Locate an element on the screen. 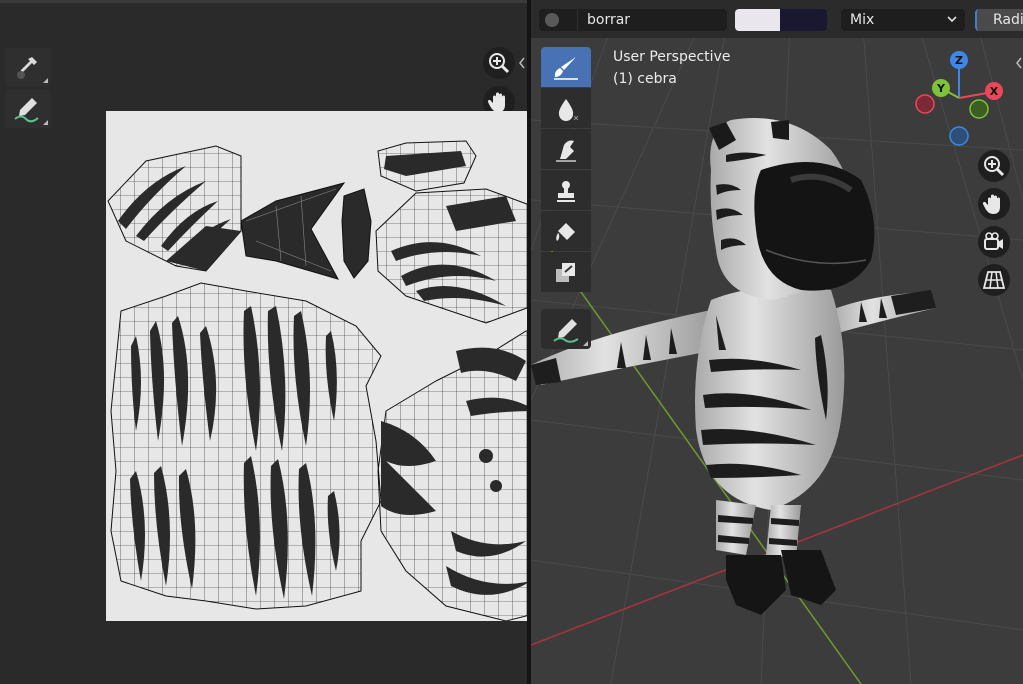 This screenshot has width=1023, height=684. z-axis-label: Z is located at coordinates (959, 60).